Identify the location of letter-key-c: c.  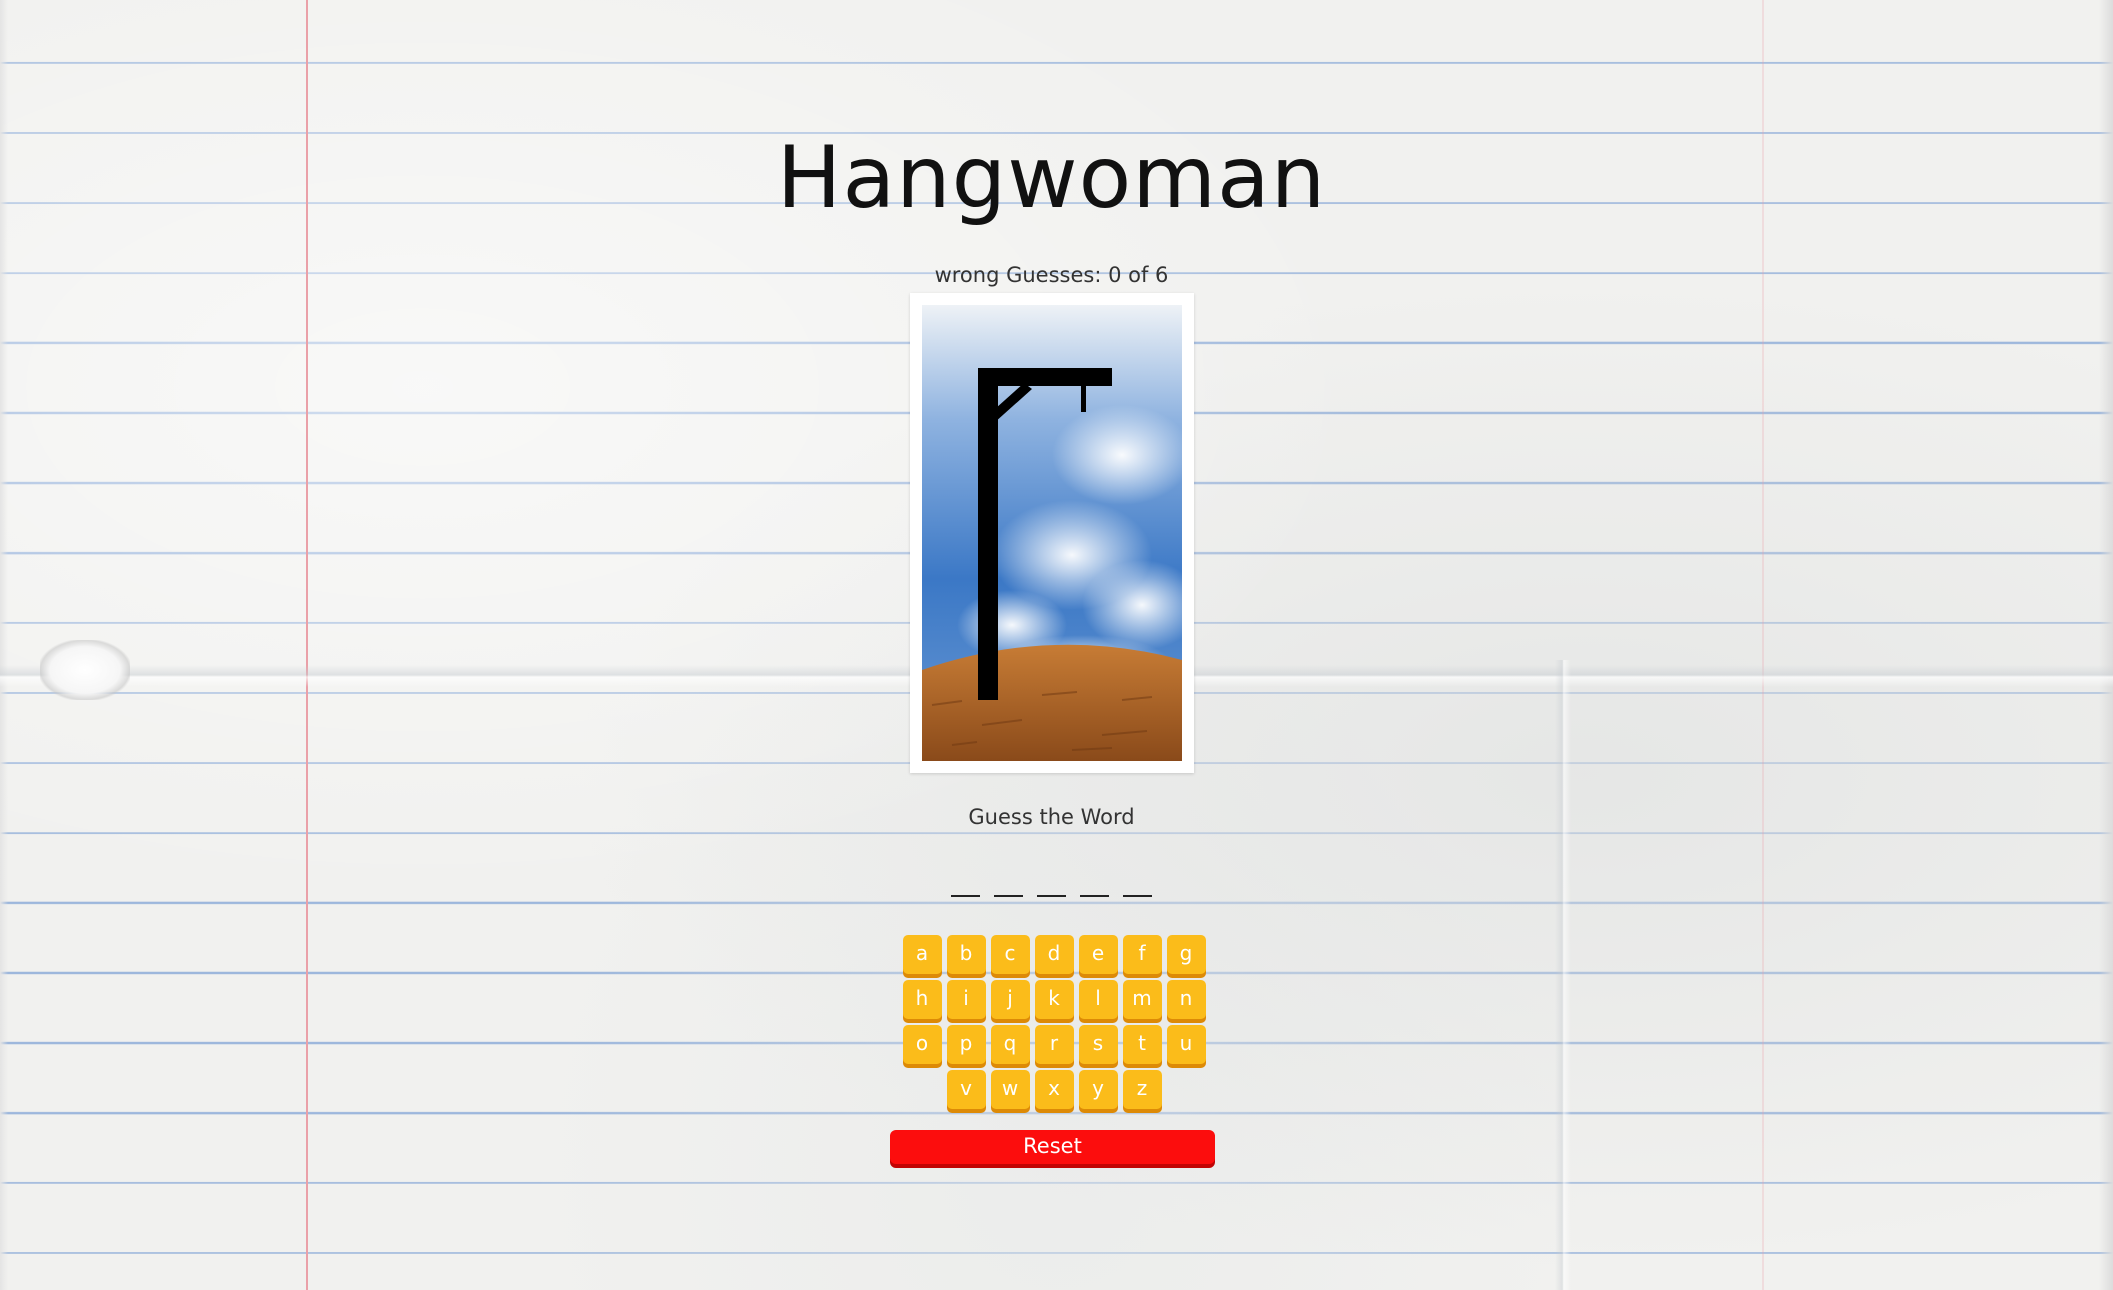
(1010, 954).